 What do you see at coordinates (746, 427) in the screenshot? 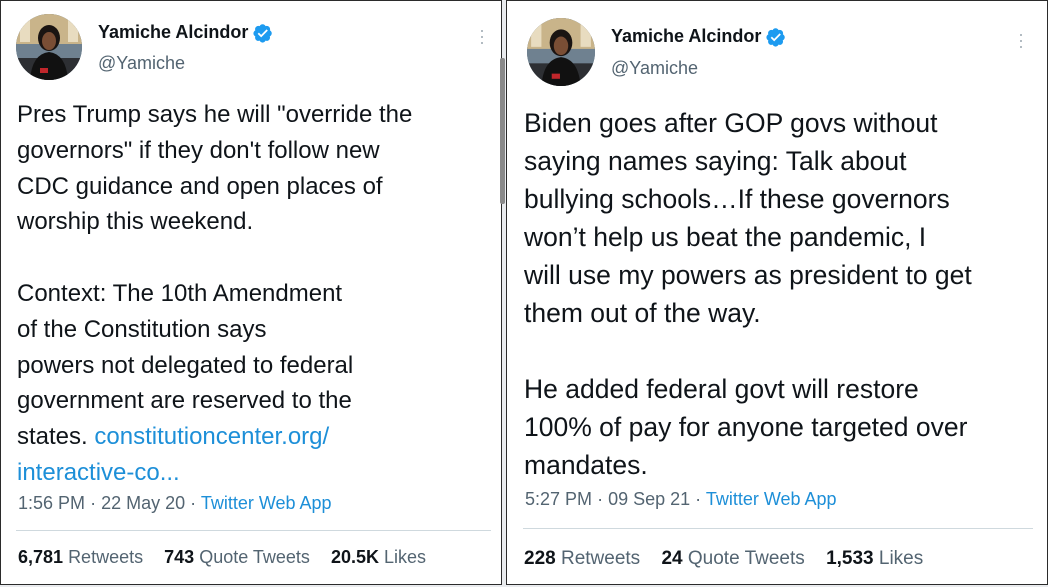
I see `tweet-line: 100% of pay for anyone targeted over` at bounding box center [746, 427].